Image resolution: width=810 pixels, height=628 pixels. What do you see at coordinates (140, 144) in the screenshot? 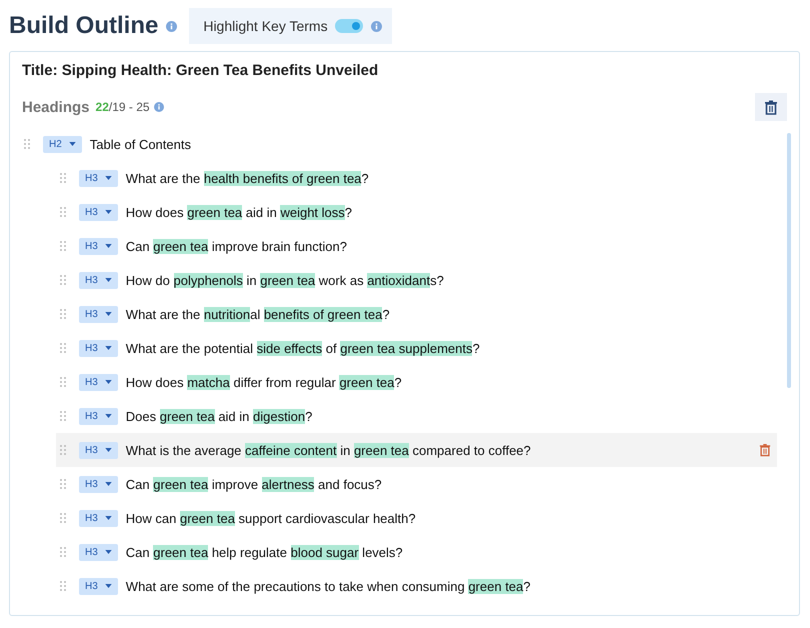
I see `heading-text: Table of Contents` at bounding box center [140, 144].